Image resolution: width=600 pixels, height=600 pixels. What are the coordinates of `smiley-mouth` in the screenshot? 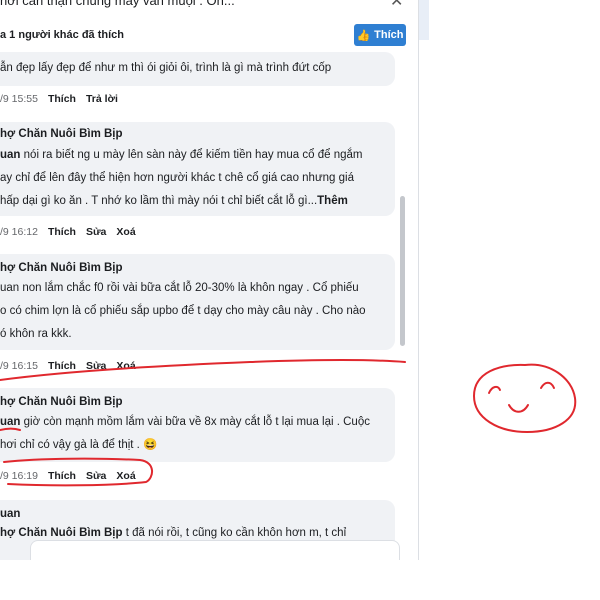 It's located at (518, 408).